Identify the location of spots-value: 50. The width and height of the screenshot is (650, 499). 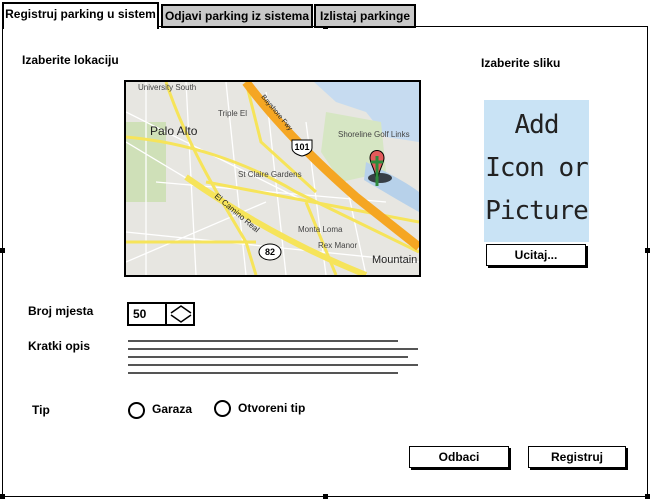
(139, 314).